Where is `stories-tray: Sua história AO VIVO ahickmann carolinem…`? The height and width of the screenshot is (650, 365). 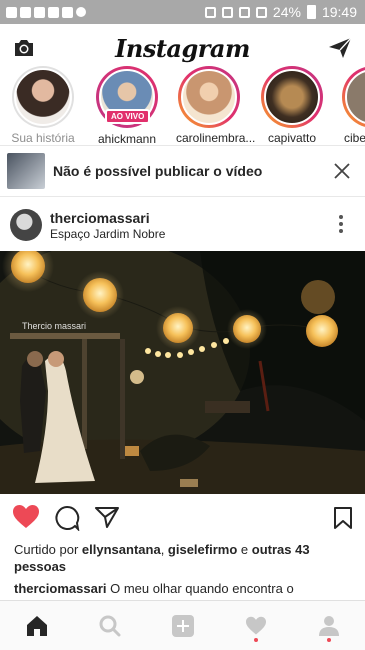
stories-tray: Sua história AO VIVO ahickmann carolinem… is located at coordinates (182, 106).